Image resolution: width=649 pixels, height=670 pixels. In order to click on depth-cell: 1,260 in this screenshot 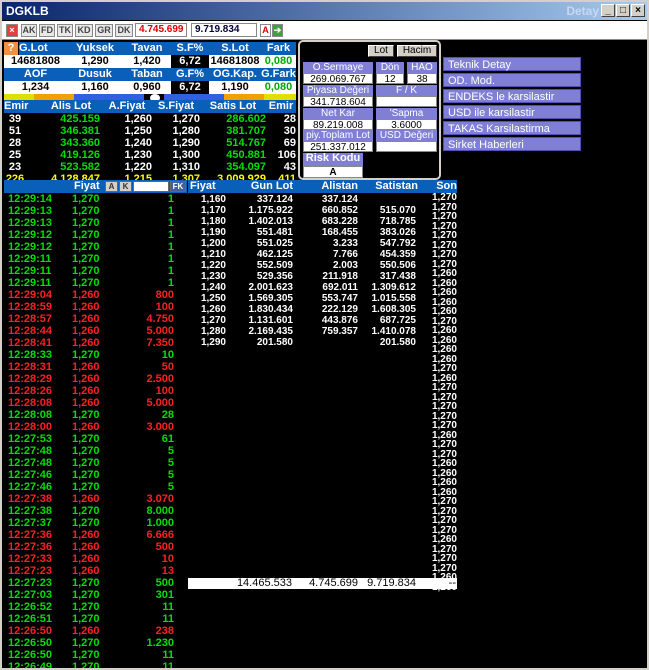, I will do `click(138, 119)`.